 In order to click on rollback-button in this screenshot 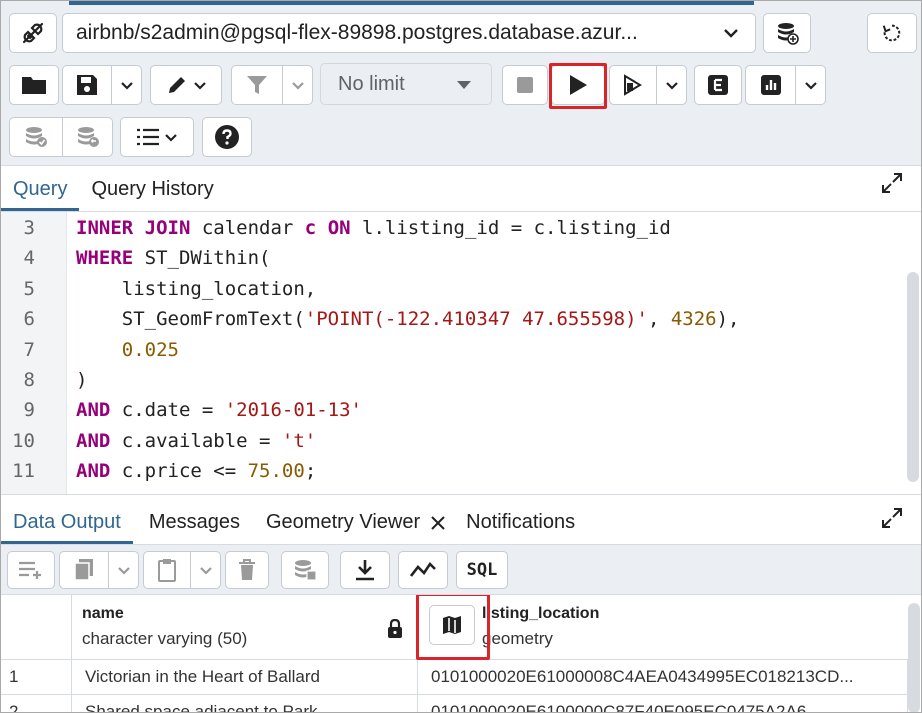, I will do `click(87, 137)`.